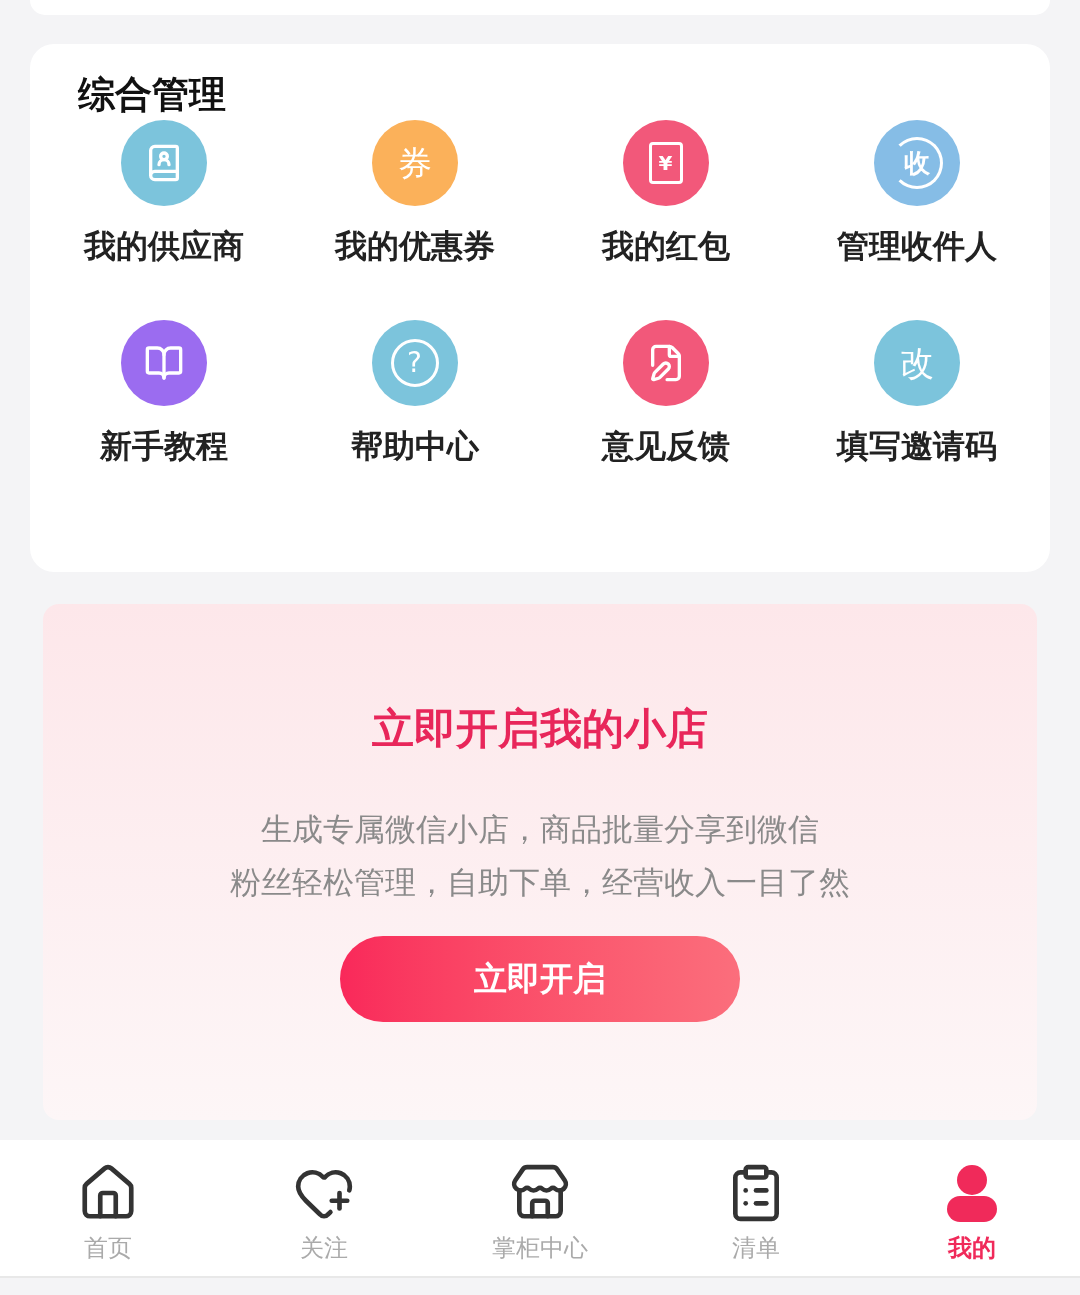 The image size is (1080, 1295). I want to click on item-icon: 收, so click(916, 163).